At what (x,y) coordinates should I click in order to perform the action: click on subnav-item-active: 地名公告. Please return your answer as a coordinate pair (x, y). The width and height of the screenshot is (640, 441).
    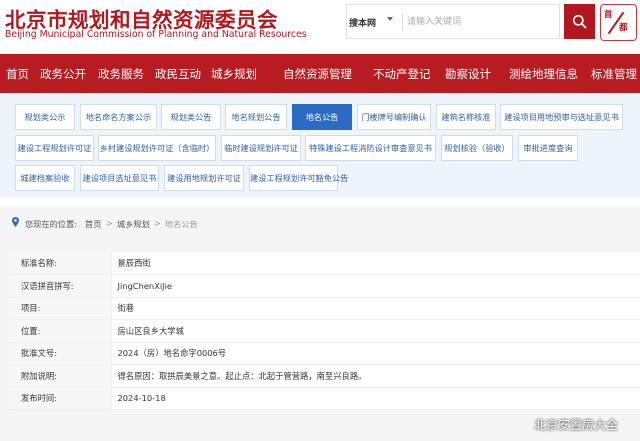
    Looking at the image, I should click on (322, 117).